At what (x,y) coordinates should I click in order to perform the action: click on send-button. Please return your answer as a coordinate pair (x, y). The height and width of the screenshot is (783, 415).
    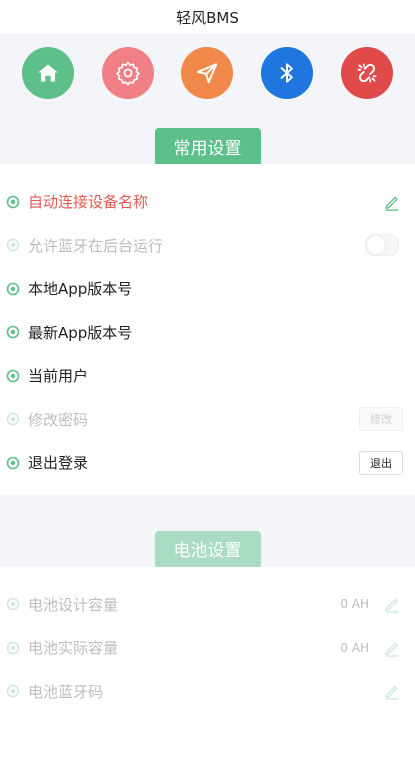
    Looking at the image, I should click on (207, 73).